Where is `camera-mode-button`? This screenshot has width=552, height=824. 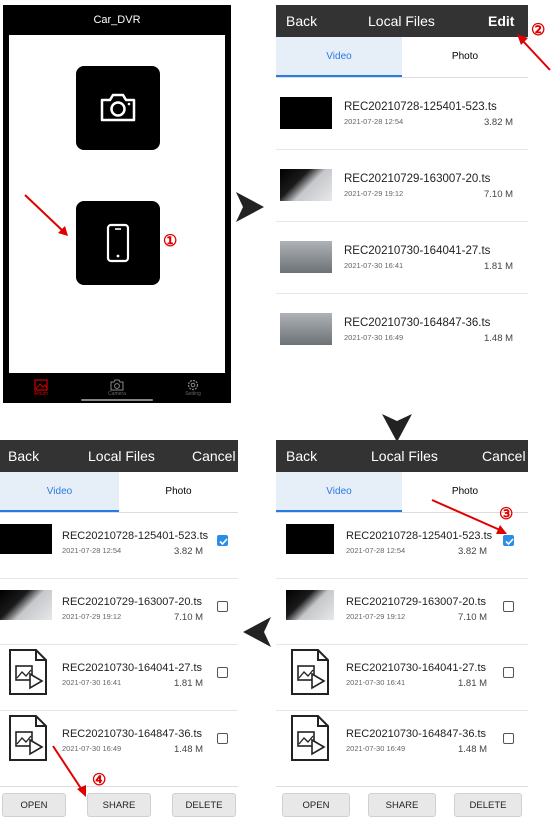
camera-mode-button is located at coordinates (118, 108).